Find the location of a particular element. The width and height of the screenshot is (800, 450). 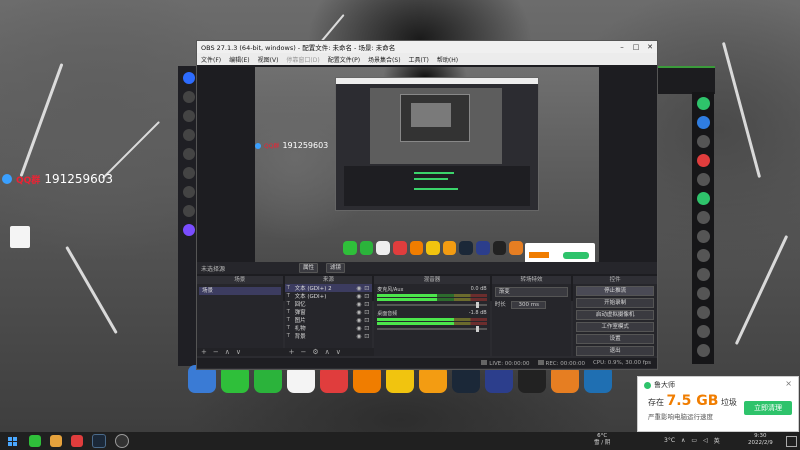

duration-input: 300 ms is located at coordinates (528, 305).